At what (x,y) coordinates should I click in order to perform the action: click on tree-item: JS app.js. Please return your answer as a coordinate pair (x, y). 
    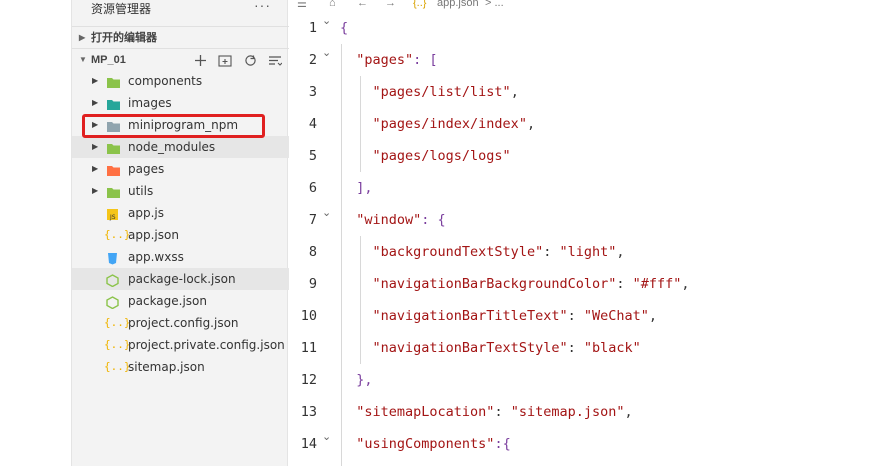
    Looking at the image, I should click on (180, 213).